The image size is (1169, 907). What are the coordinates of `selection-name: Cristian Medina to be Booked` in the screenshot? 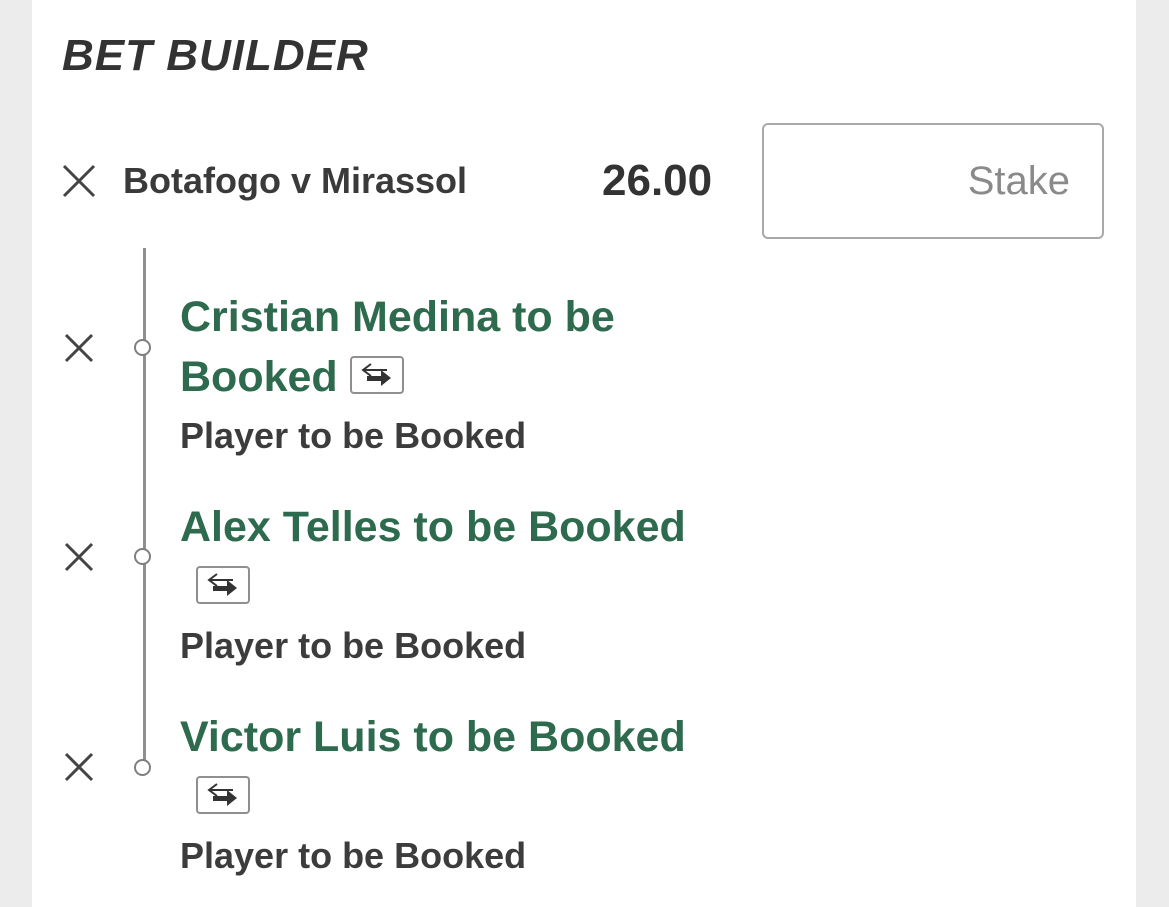 It's located at (440, 347).